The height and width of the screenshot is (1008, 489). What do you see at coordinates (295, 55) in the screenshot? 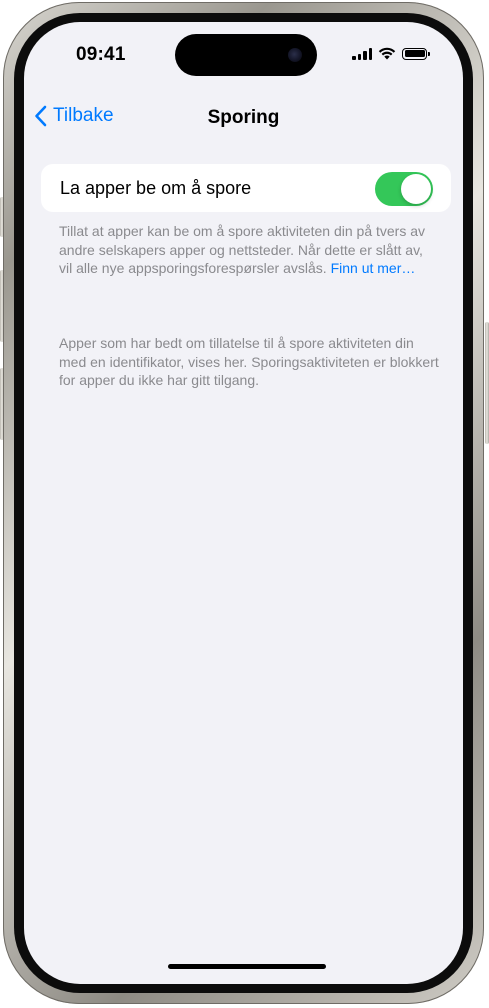
I see `camera-icon` at bounding box center [295, 55].